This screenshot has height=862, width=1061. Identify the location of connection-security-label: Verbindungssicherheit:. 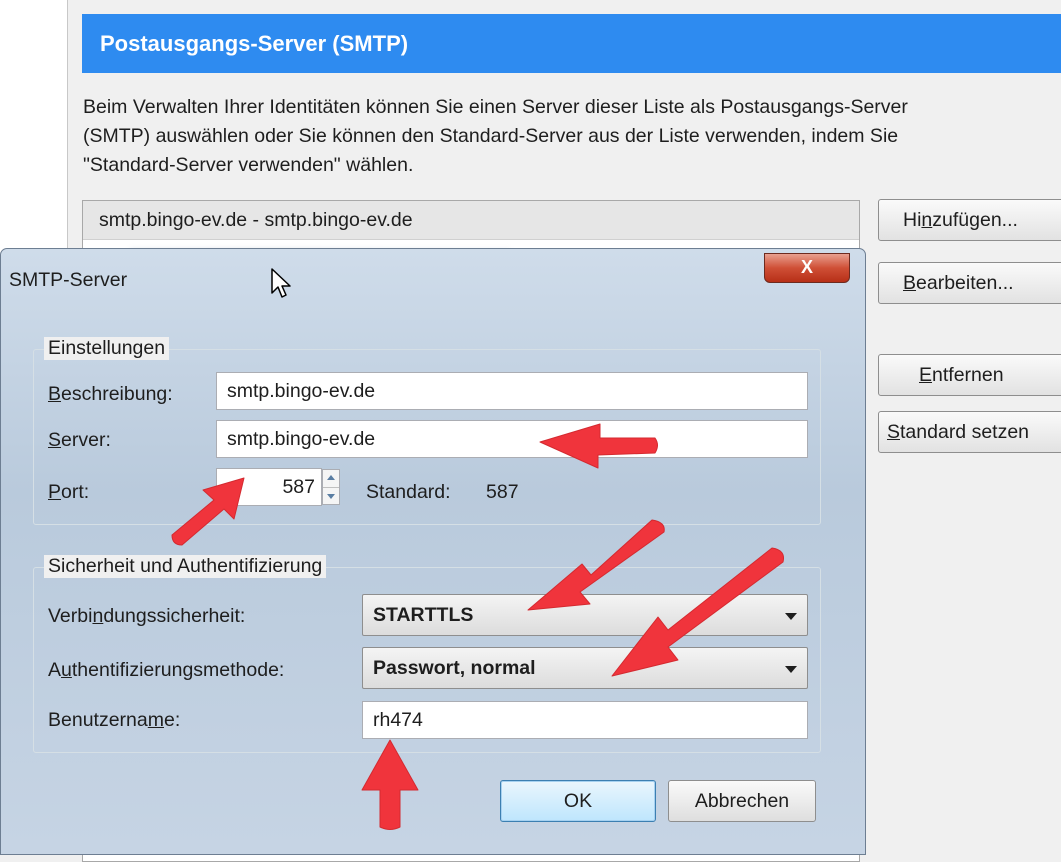
(147, 616).